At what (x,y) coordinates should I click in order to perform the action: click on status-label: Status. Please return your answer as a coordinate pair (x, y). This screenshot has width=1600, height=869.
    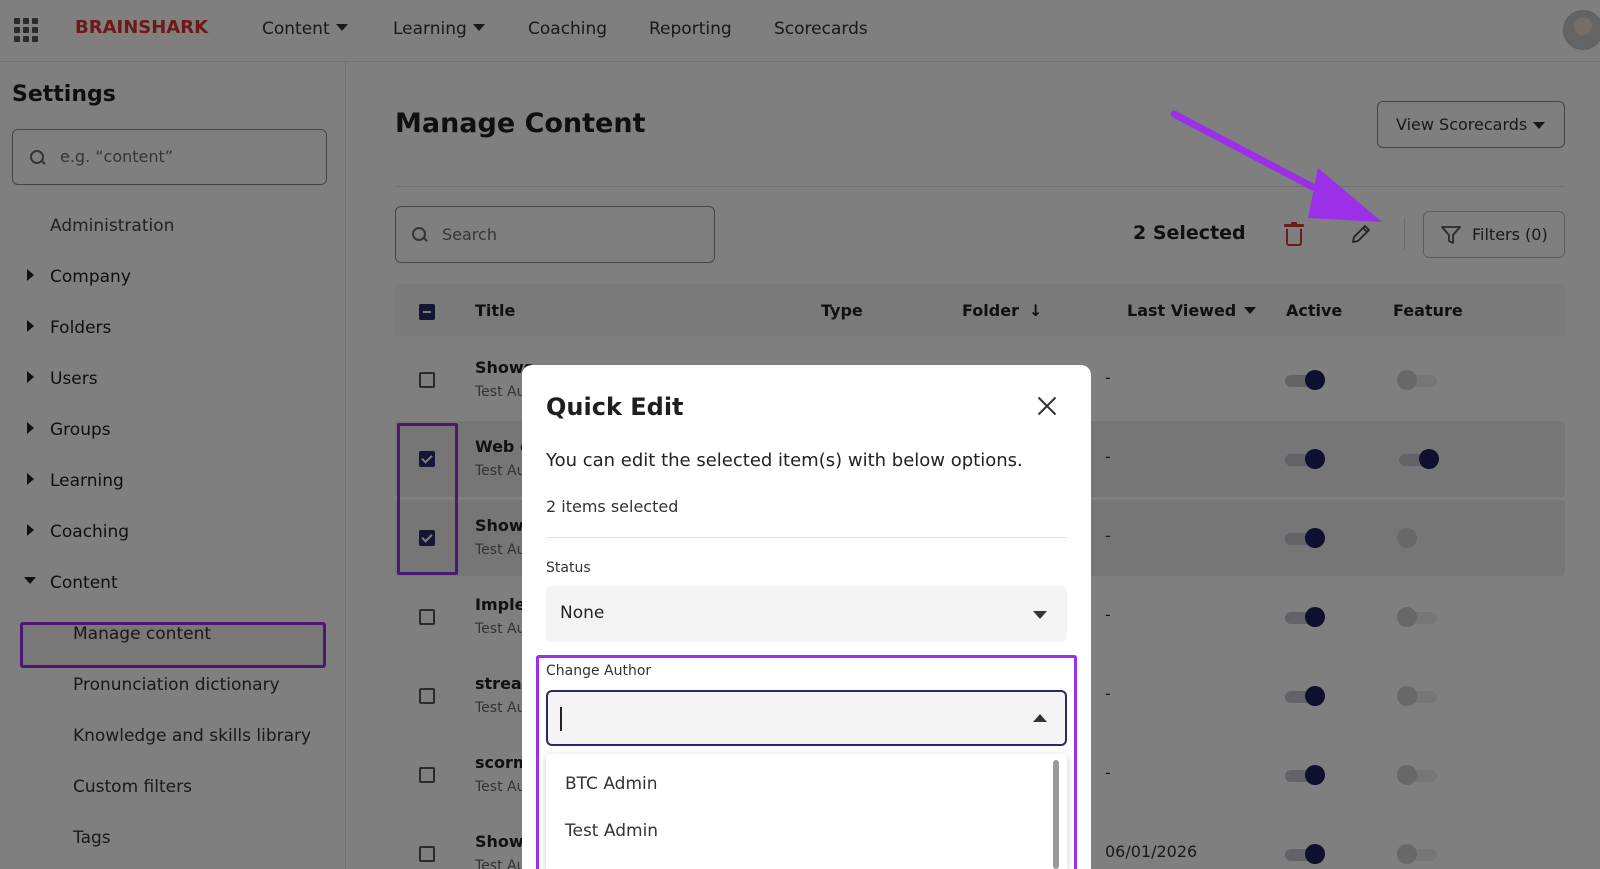
    Looking at the image, I should click on (568, 568).